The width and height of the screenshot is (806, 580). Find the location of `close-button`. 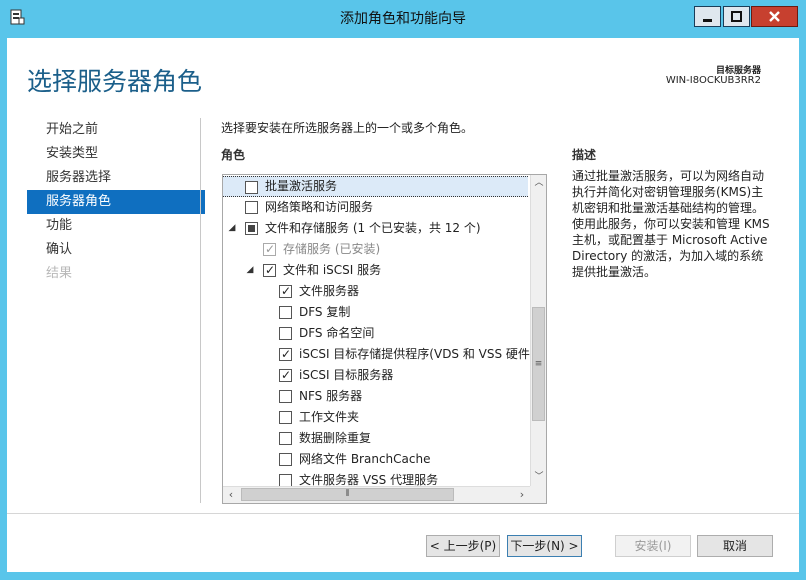

close-button is located at coordinates (774, 16).